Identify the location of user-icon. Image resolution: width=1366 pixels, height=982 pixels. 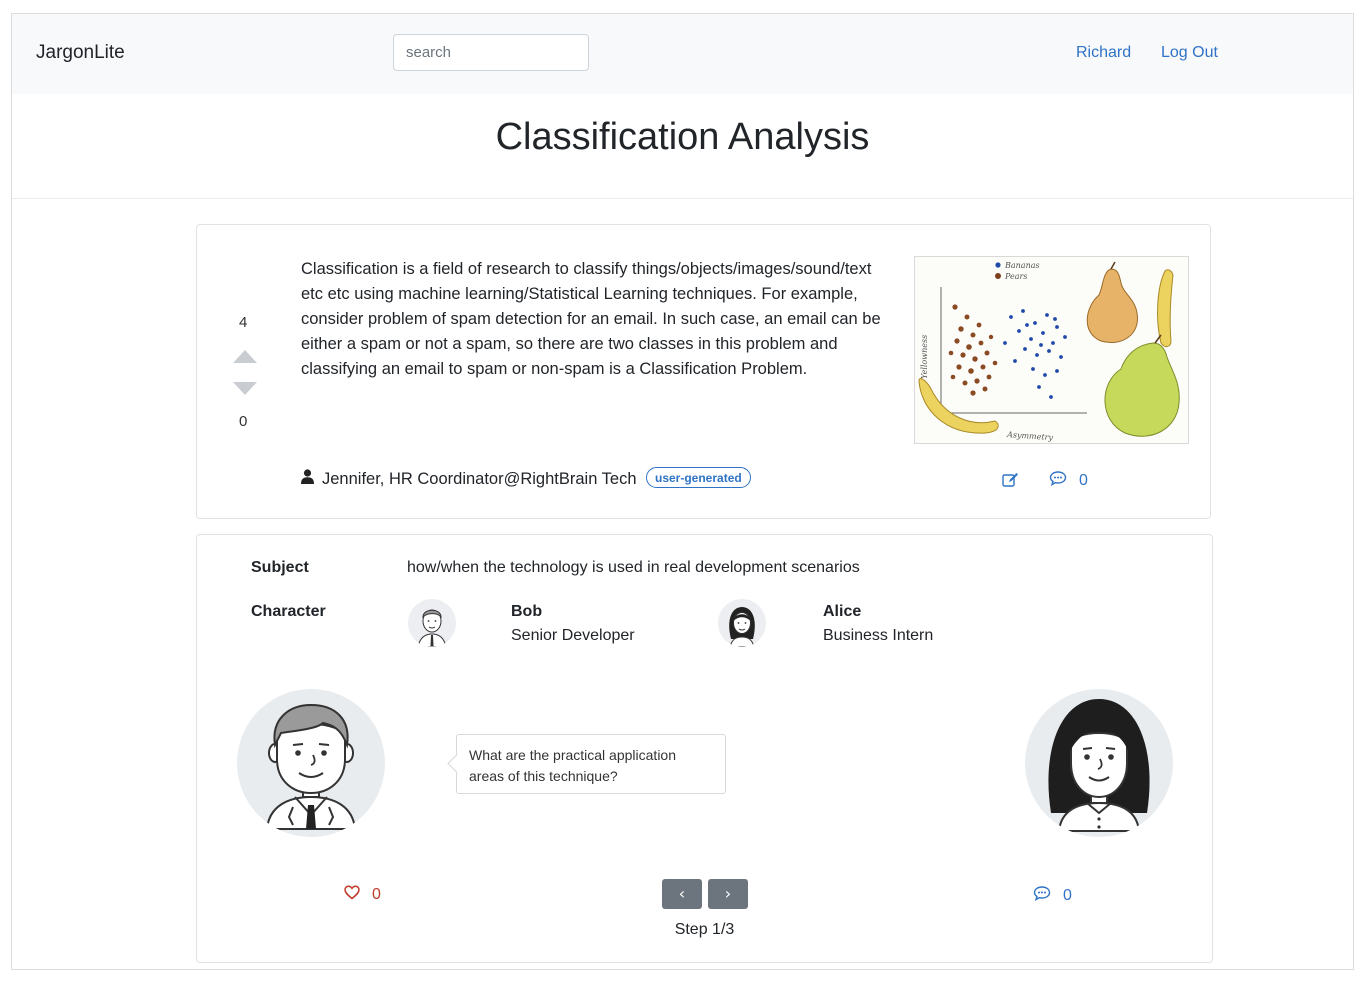
(307, 479).